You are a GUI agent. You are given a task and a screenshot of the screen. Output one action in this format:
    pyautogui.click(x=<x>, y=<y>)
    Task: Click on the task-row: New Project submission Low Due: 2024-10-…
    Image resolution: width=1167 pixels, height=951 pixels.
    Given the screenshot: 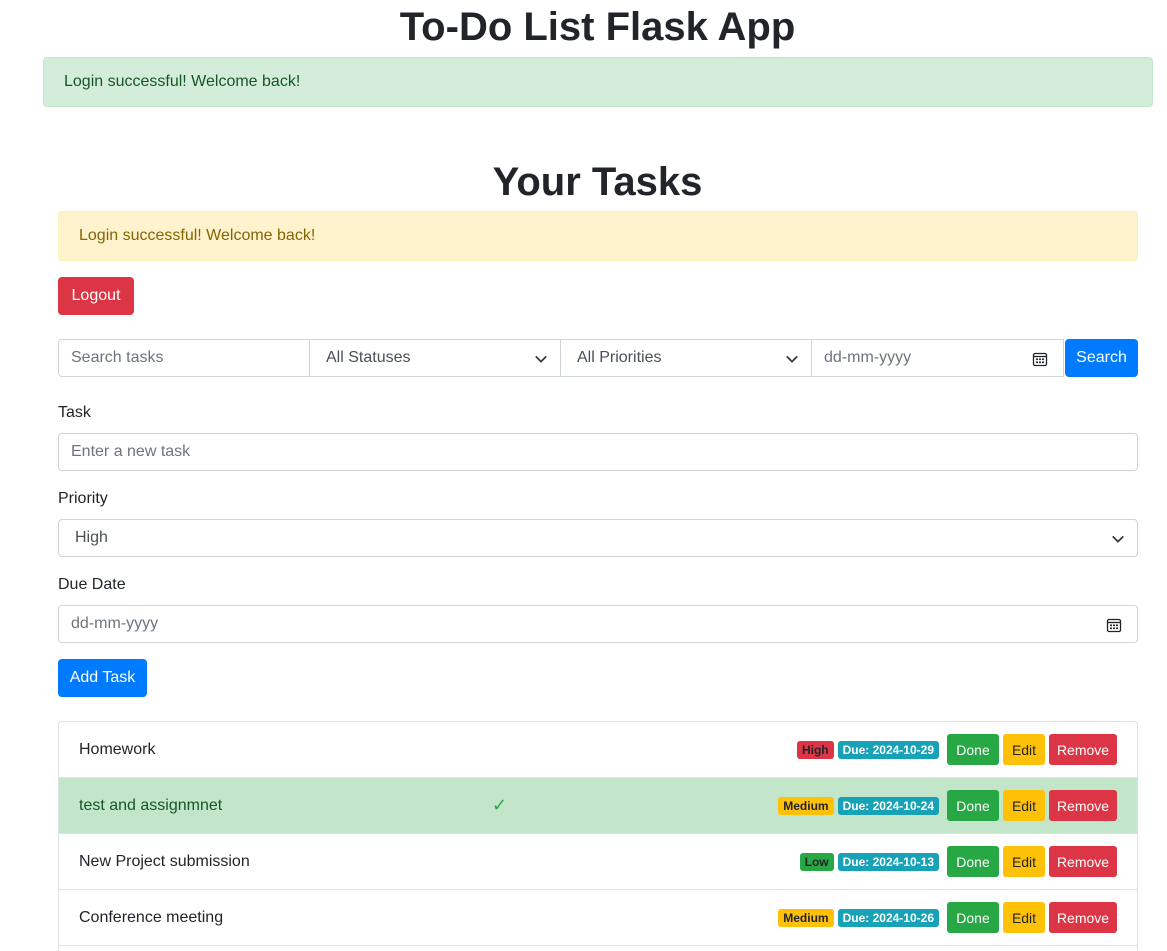 What is the action you would take?
    pyautogui.click(x=598, y=862)
    